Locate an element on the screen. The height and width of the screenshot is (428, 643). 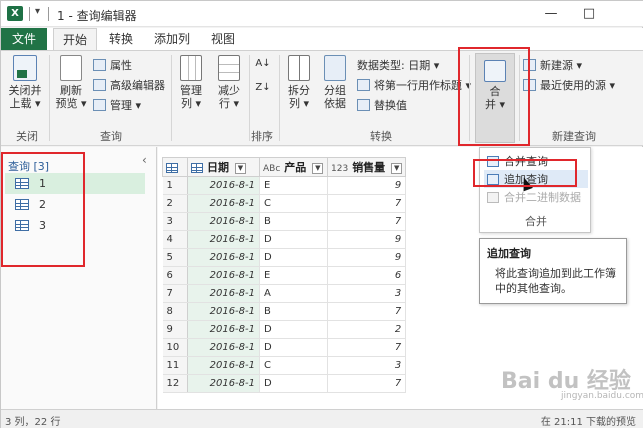
sort-descending-button: Z↓ is located at coordinates (263, 87).